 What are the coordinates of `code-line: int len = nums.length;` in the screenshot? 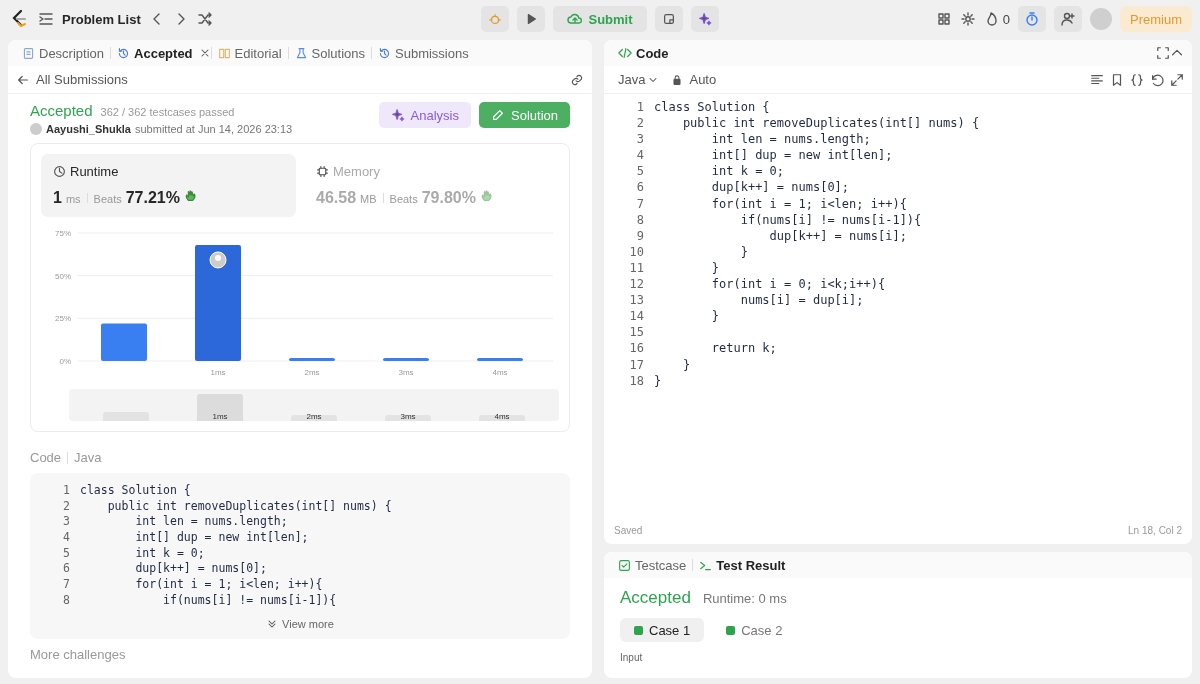 It's located at (211, 522).